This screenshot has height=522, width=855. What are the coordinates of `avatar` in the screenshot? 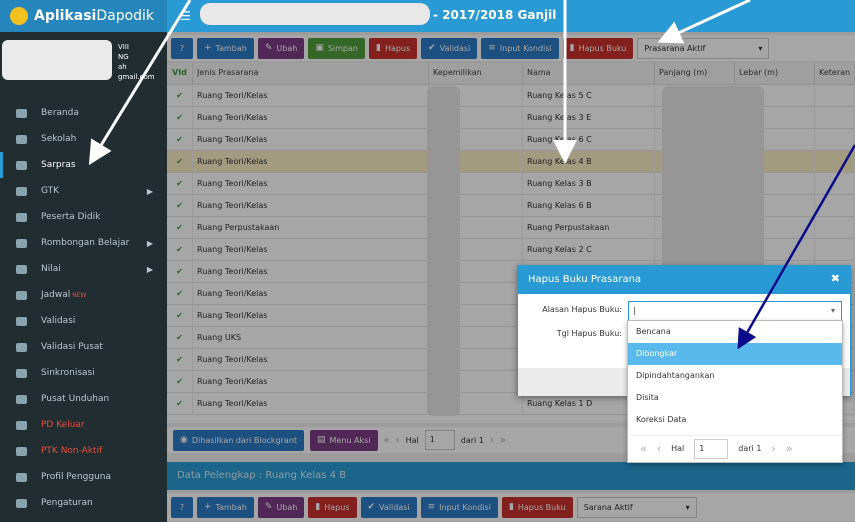 It's located at (57, 60).